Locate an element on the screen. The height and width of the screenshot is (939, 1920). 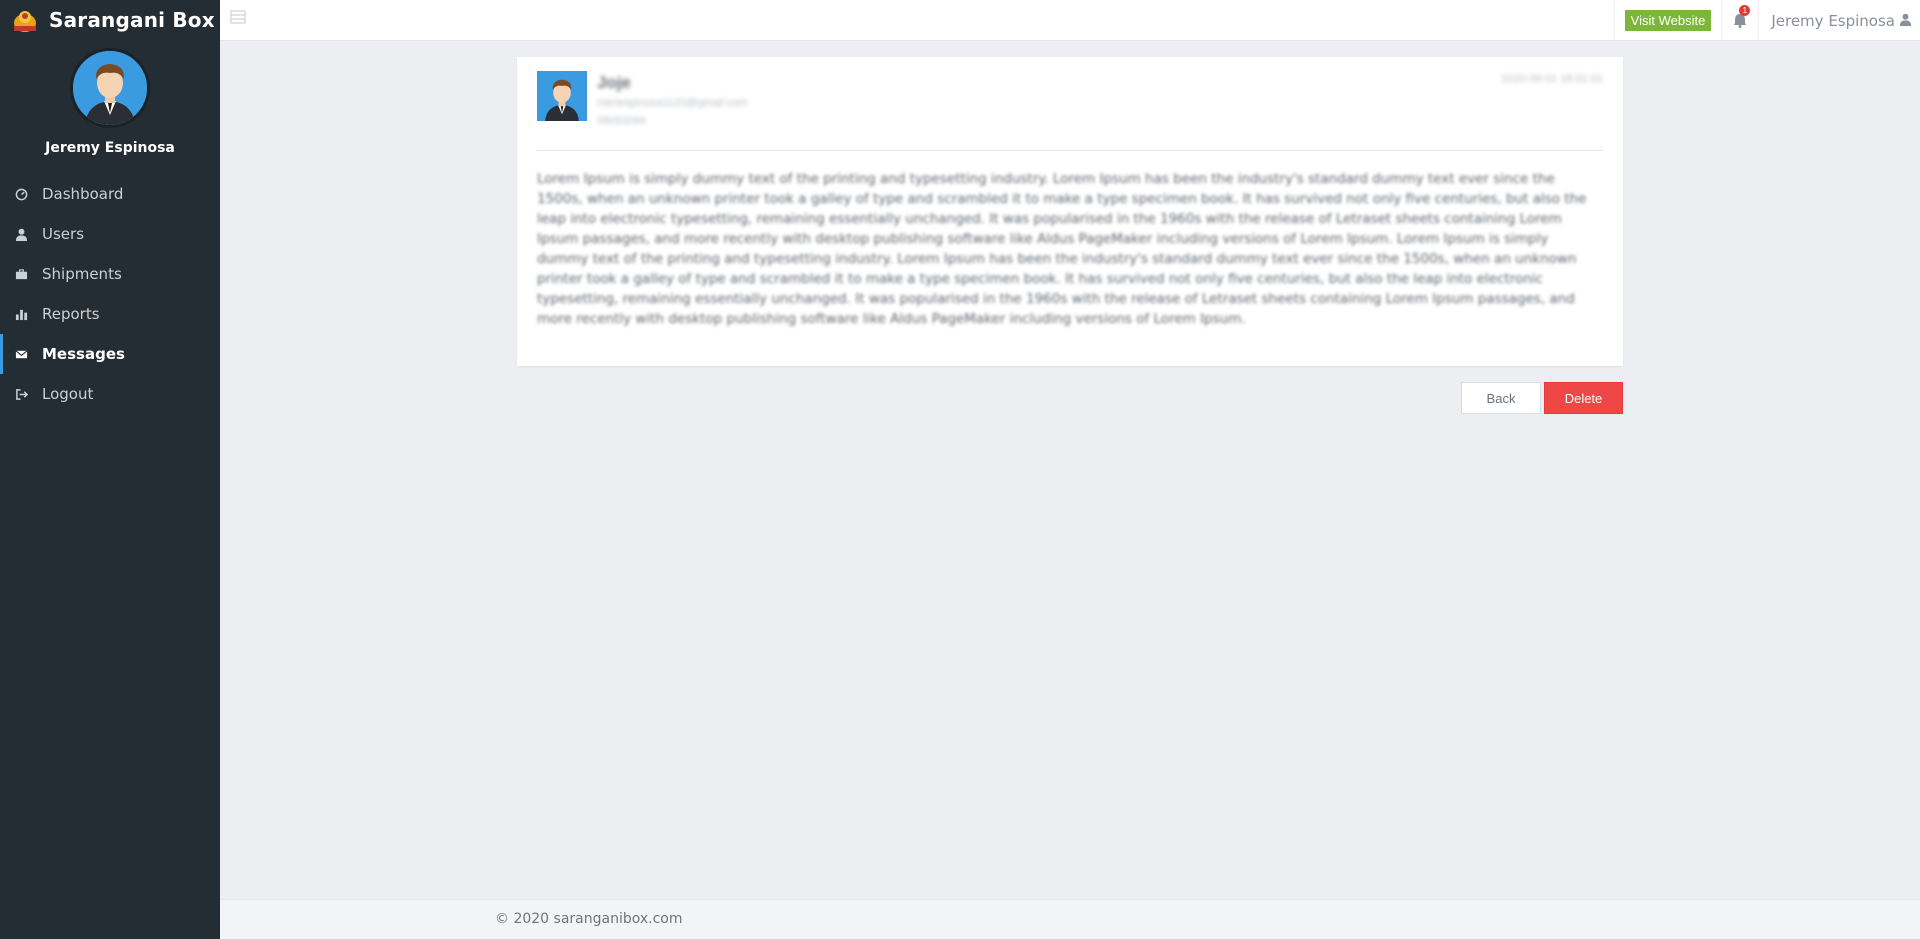
profile: Jeremy Espinosa is located at coordinates (110, 98).